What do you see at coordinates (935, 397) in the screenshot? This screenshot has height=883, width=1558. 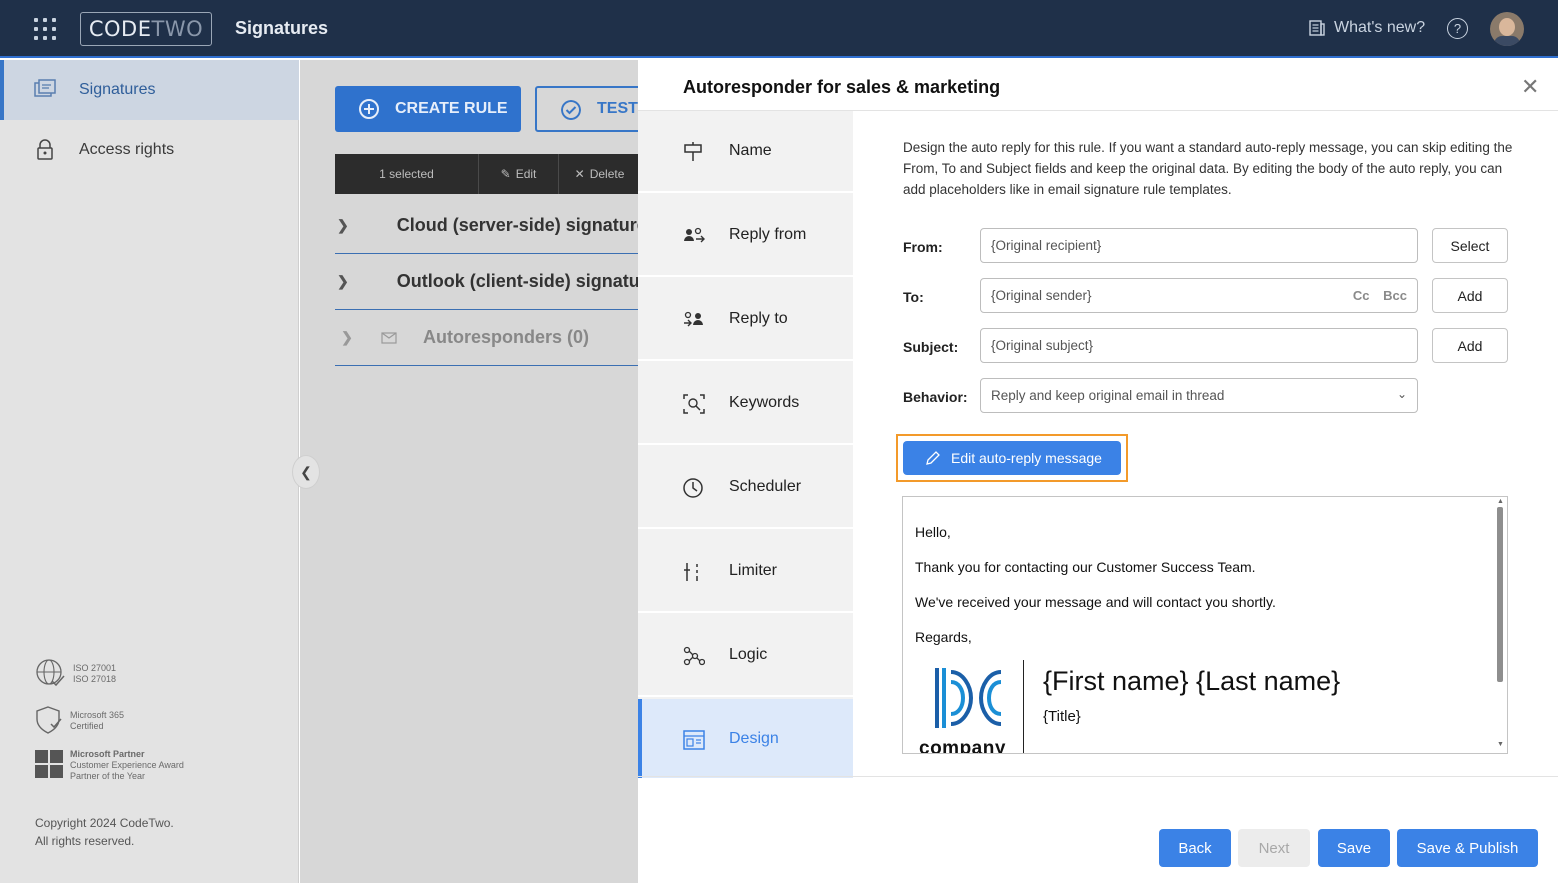 I see `behavior-label: Behavior:` at bounding box center [935, 397].